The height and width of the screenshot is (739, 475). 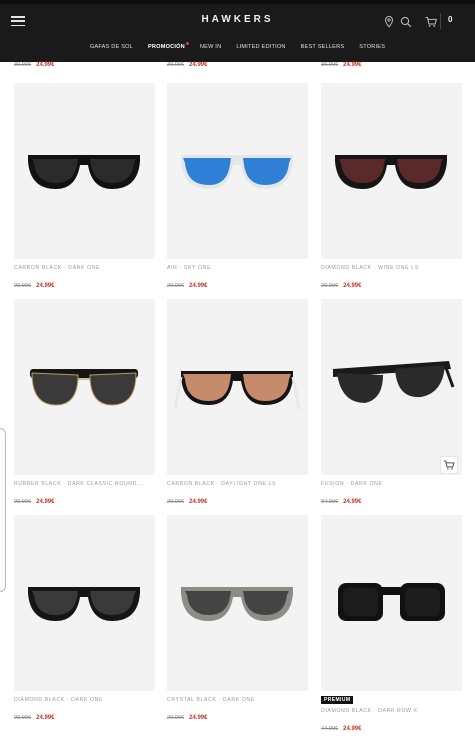 I want to click on product-name: DIAMOND BLACK · DARK ROW X, so click(x=391, y=711).